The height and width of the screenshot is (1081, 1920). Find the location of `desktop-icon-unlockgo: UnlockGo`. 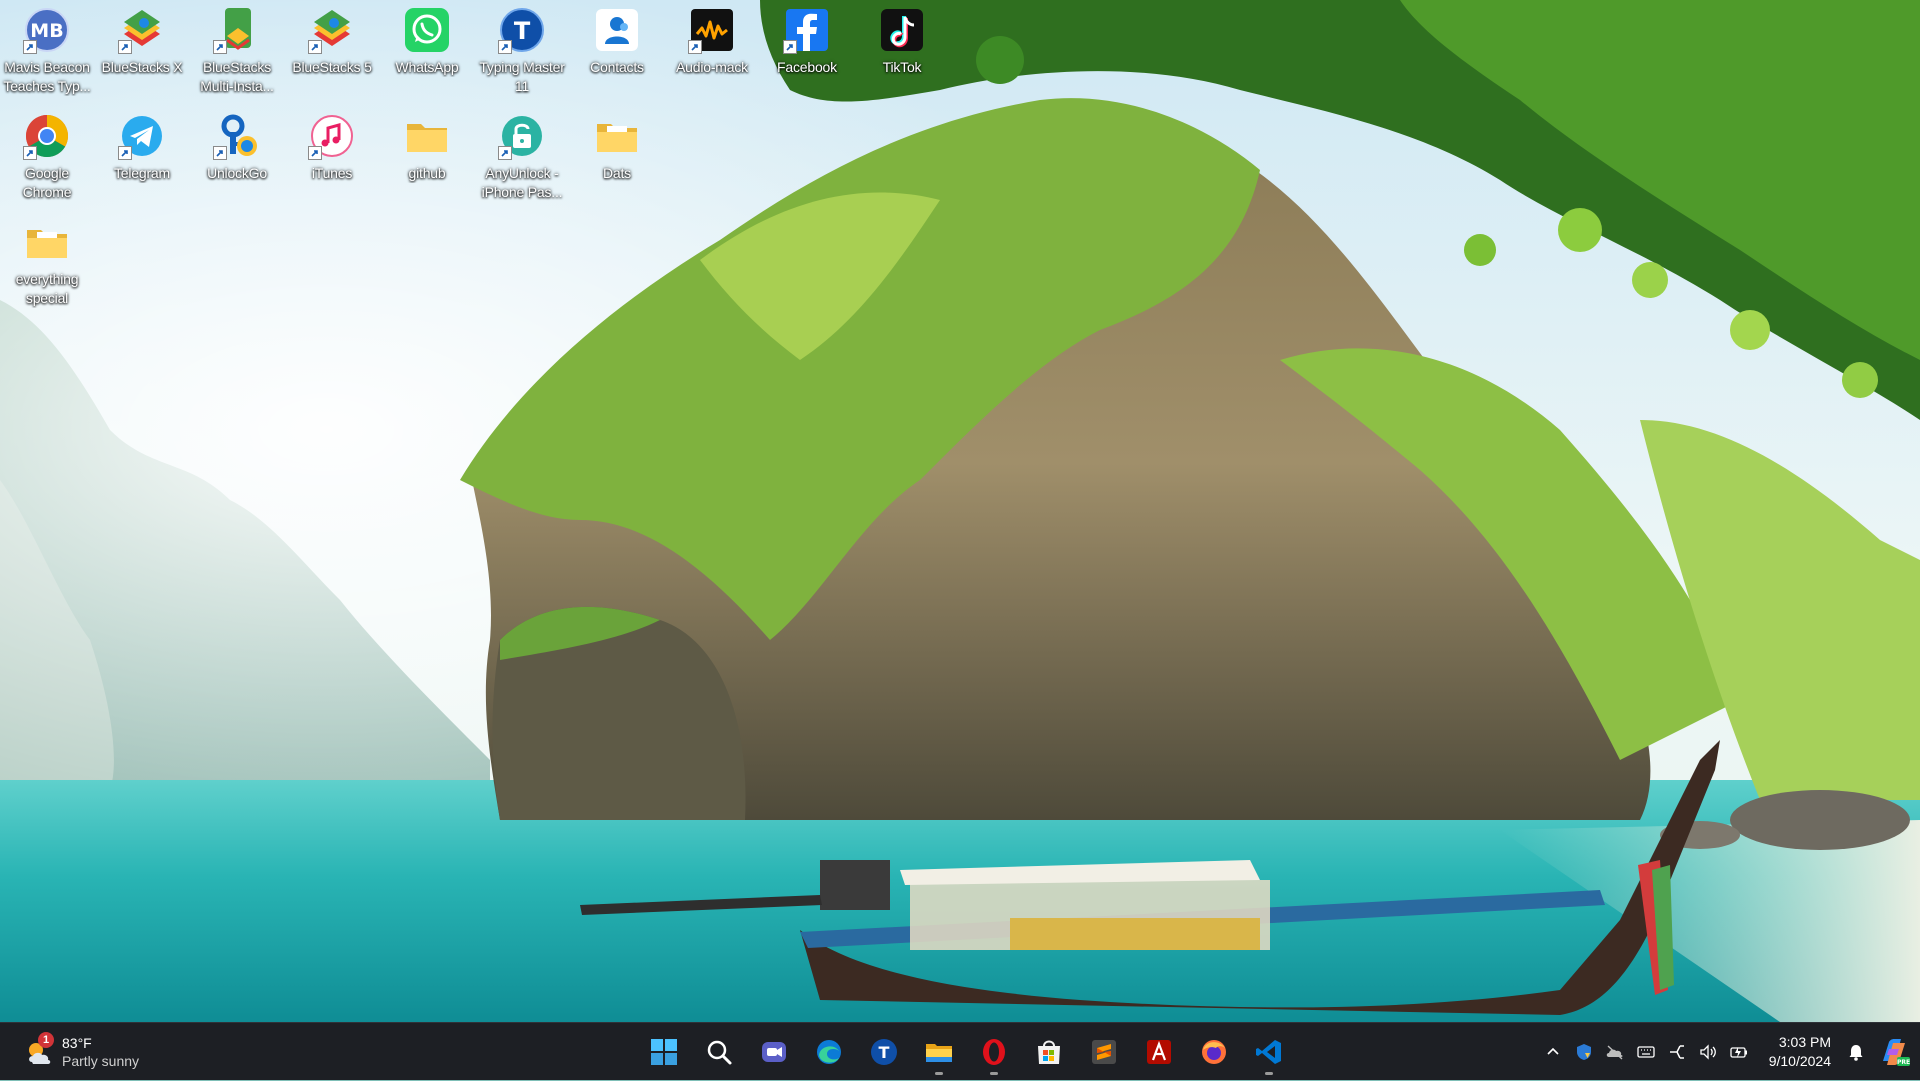

desktop-icon-unlockgo: UnlockGo is located at coordinates (237, 156).